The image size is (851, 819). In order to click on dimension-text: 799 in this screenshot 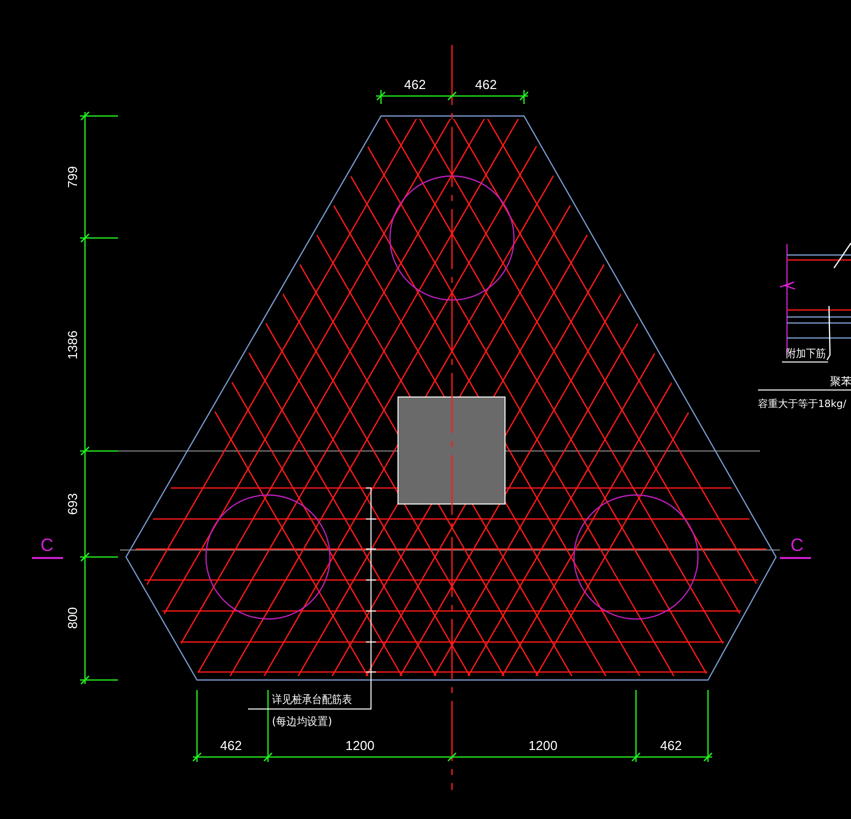, I will do `click(72, 177)`.